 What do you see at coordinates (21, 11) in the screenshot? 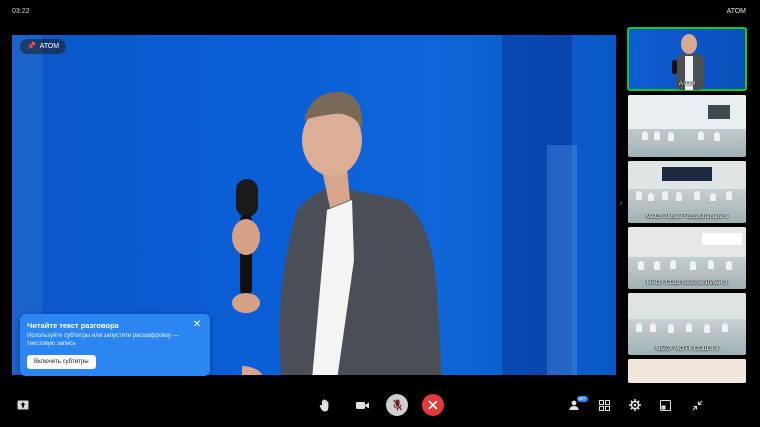
I see `clock: 03:22` at bounding box center [21, 11].